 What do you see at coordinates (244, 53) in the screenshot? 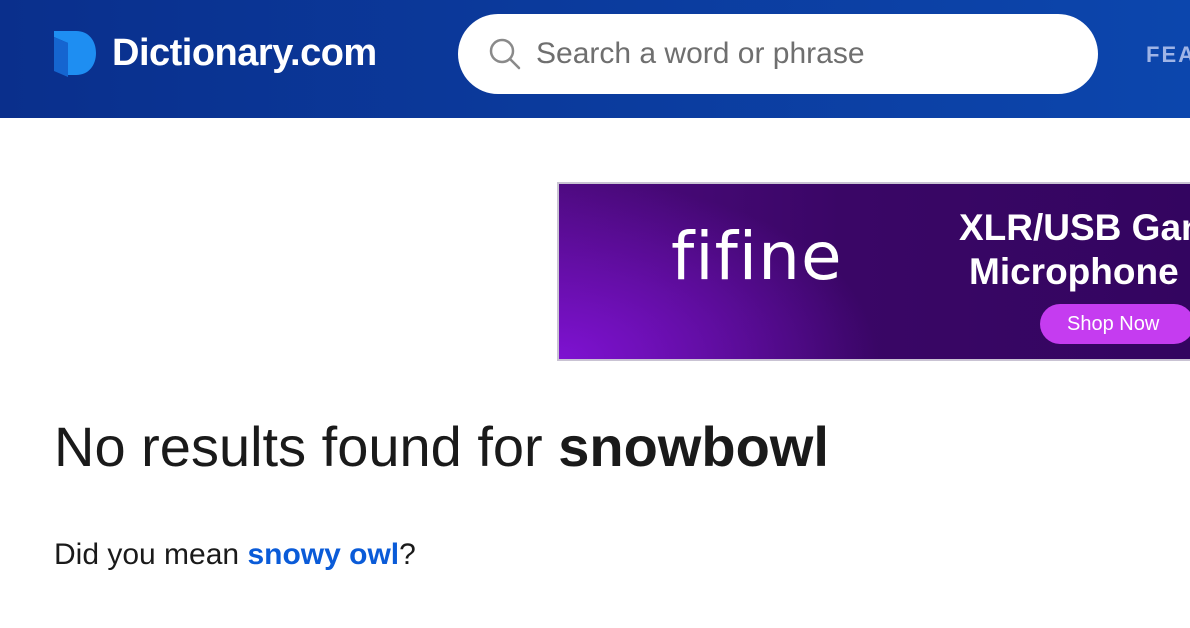
I see `logo-text: Dictionary.com` at bounding box center [244, 53].